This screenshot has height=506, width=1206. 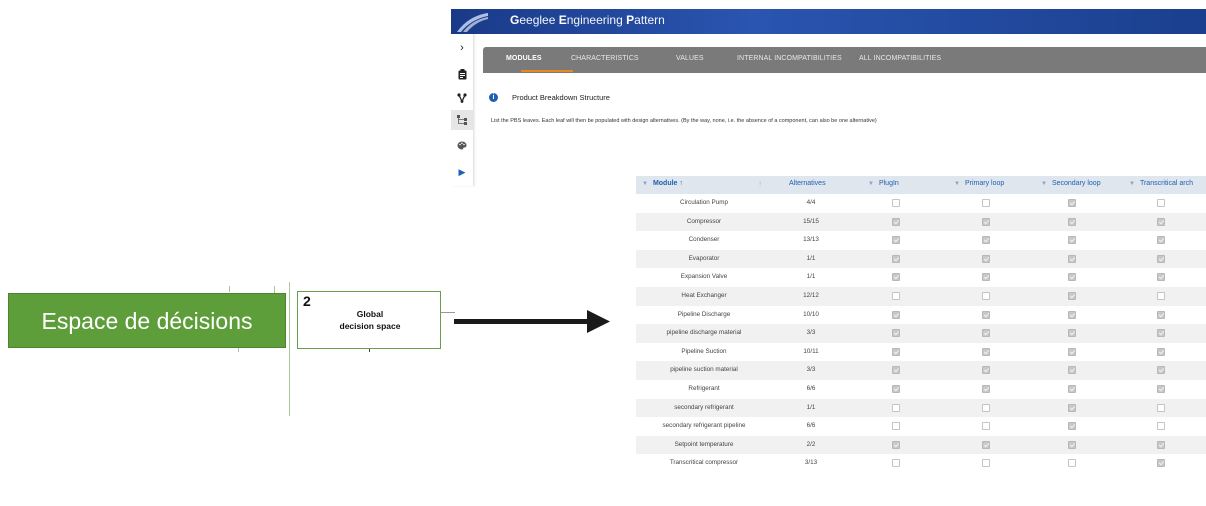 I want to click on table-row: pipeline discharge material 3/3, so click(x=921, y=333).